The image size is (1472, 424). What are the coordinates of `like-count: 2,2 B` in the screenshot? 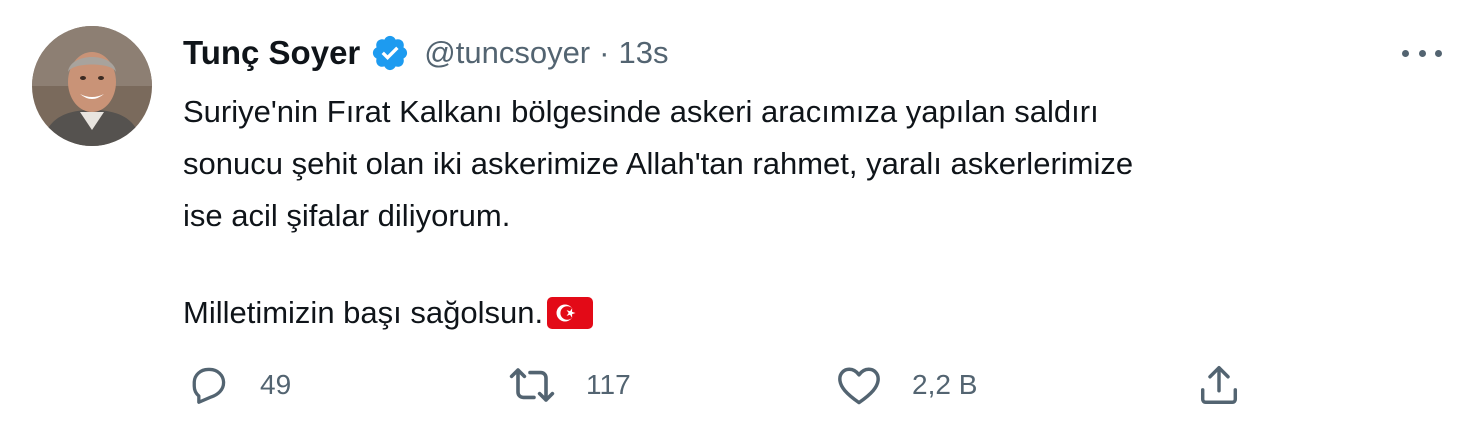 It's located at (945, 384).